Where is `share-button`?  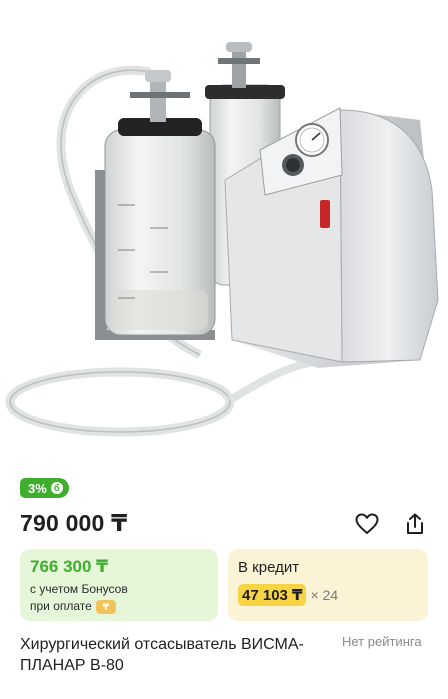 share-button is located at coordinates (415, 524).